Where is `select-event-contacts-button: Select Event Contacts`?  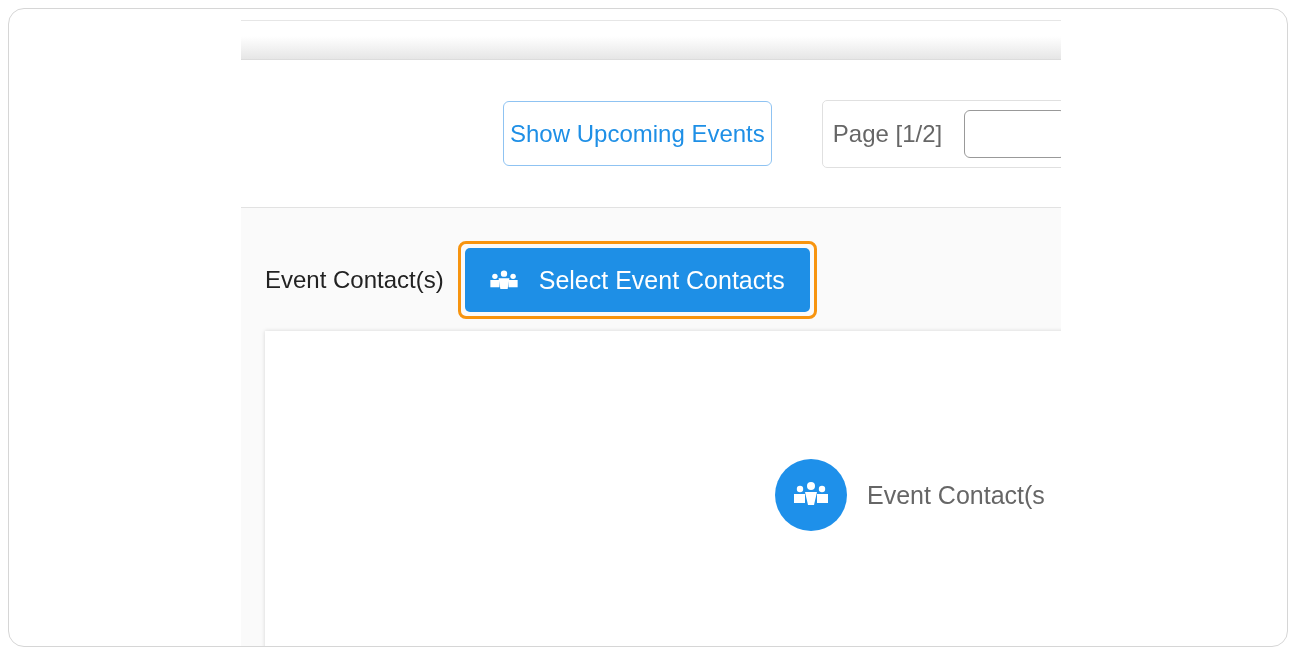 select-event-contacts-button: Select Event Contacts is located at coordinates (637, 280).